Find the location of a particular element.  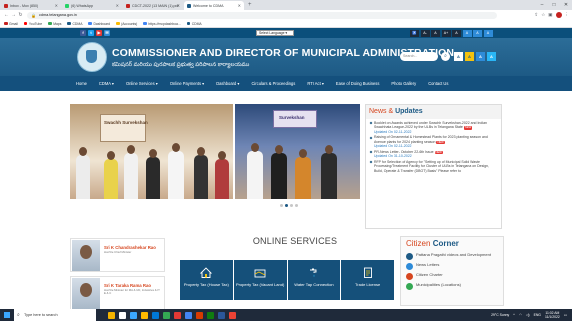

nav-item: Contact Us is located at coordinates (438, 83).